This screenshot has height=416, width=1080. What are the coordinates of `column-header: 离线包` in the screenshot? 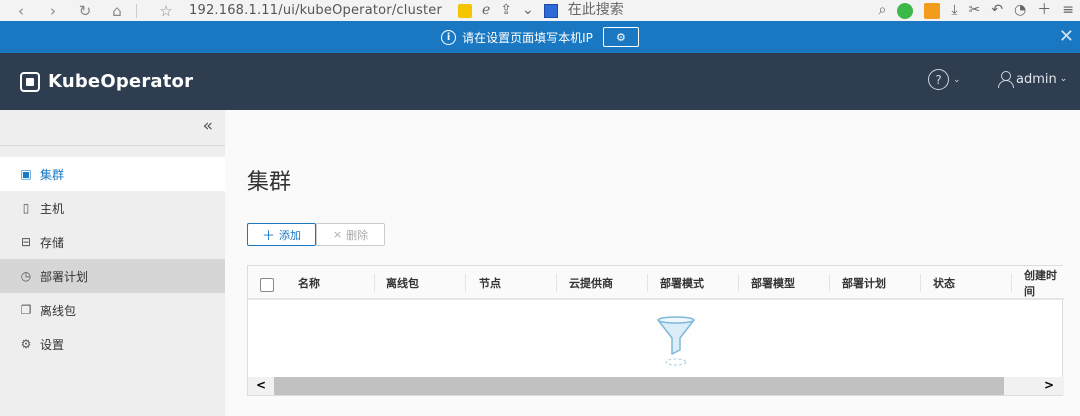 It's located at (402, 283).